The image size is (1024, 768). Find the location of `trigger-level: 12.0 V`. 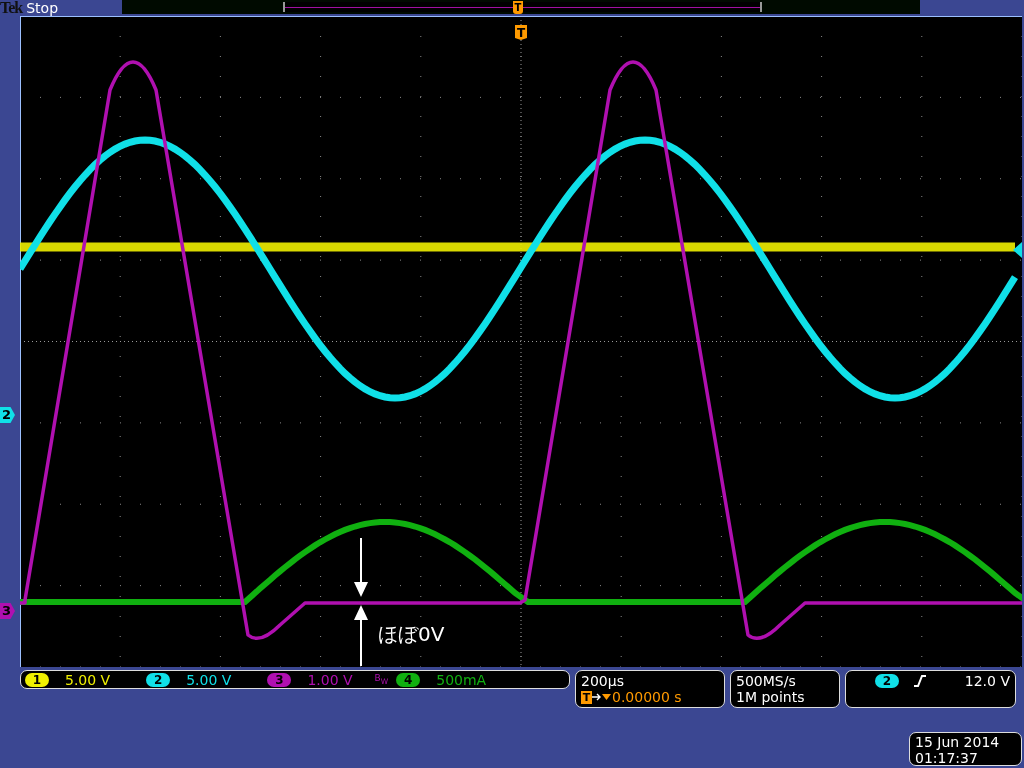

trigger-level: 12.0 V is located at coordinates (987, 681).